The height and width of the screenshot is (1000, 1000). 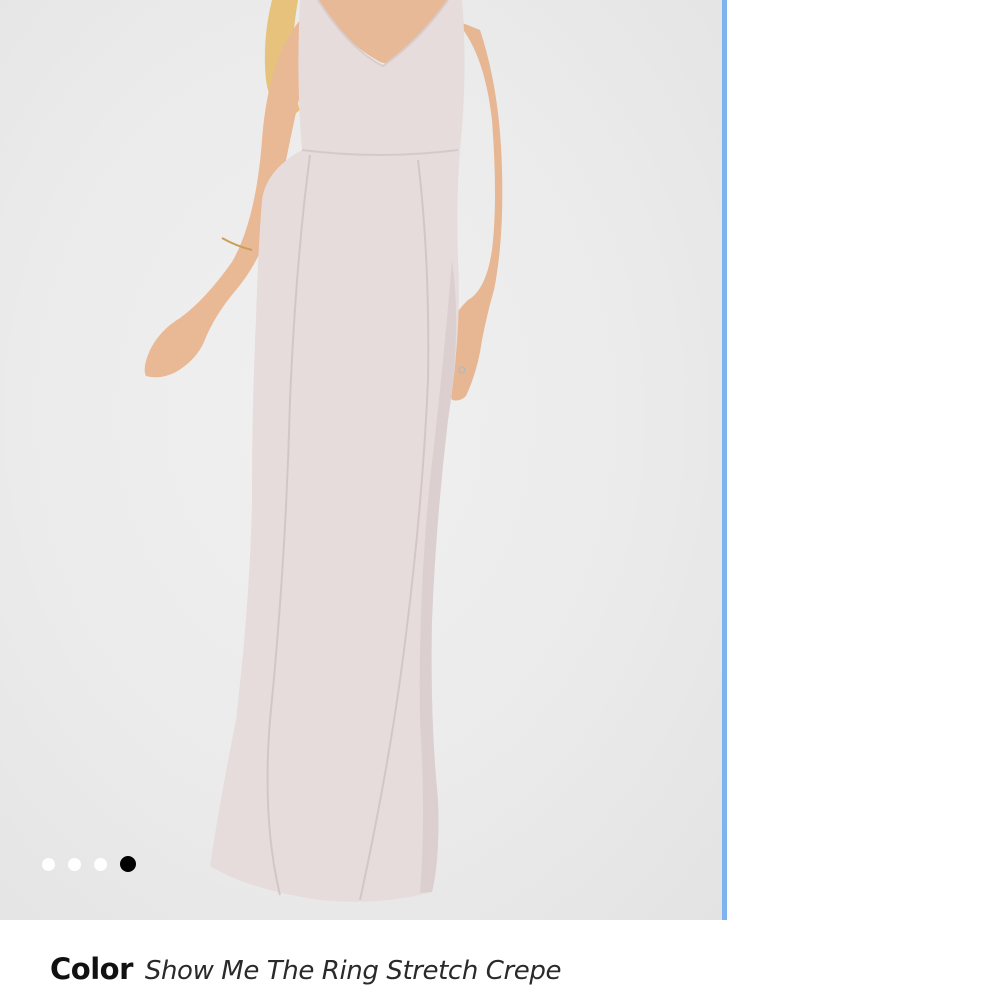 I want to click on color-value: Show Me The Ring Stretch Crepe, so click(x=353, y=971).